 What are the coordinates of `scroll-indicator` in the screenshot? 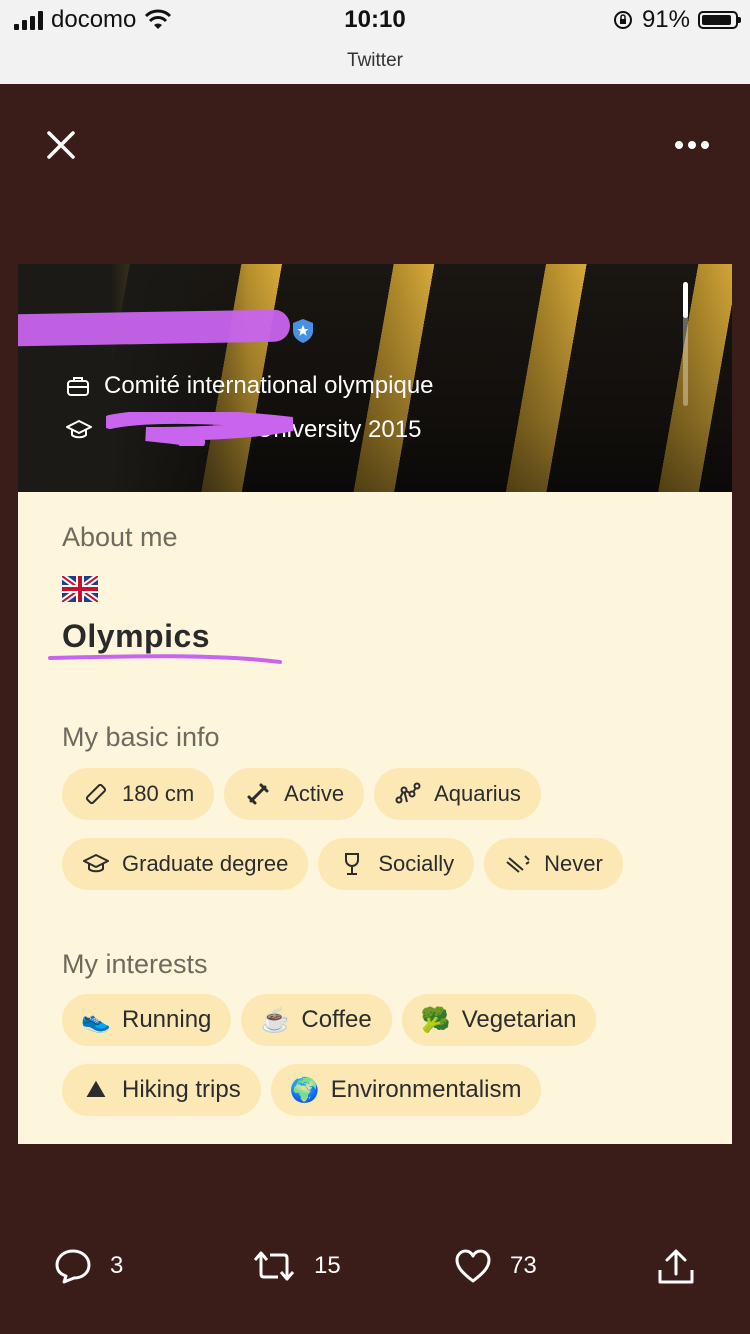 It's located at (685, 344).